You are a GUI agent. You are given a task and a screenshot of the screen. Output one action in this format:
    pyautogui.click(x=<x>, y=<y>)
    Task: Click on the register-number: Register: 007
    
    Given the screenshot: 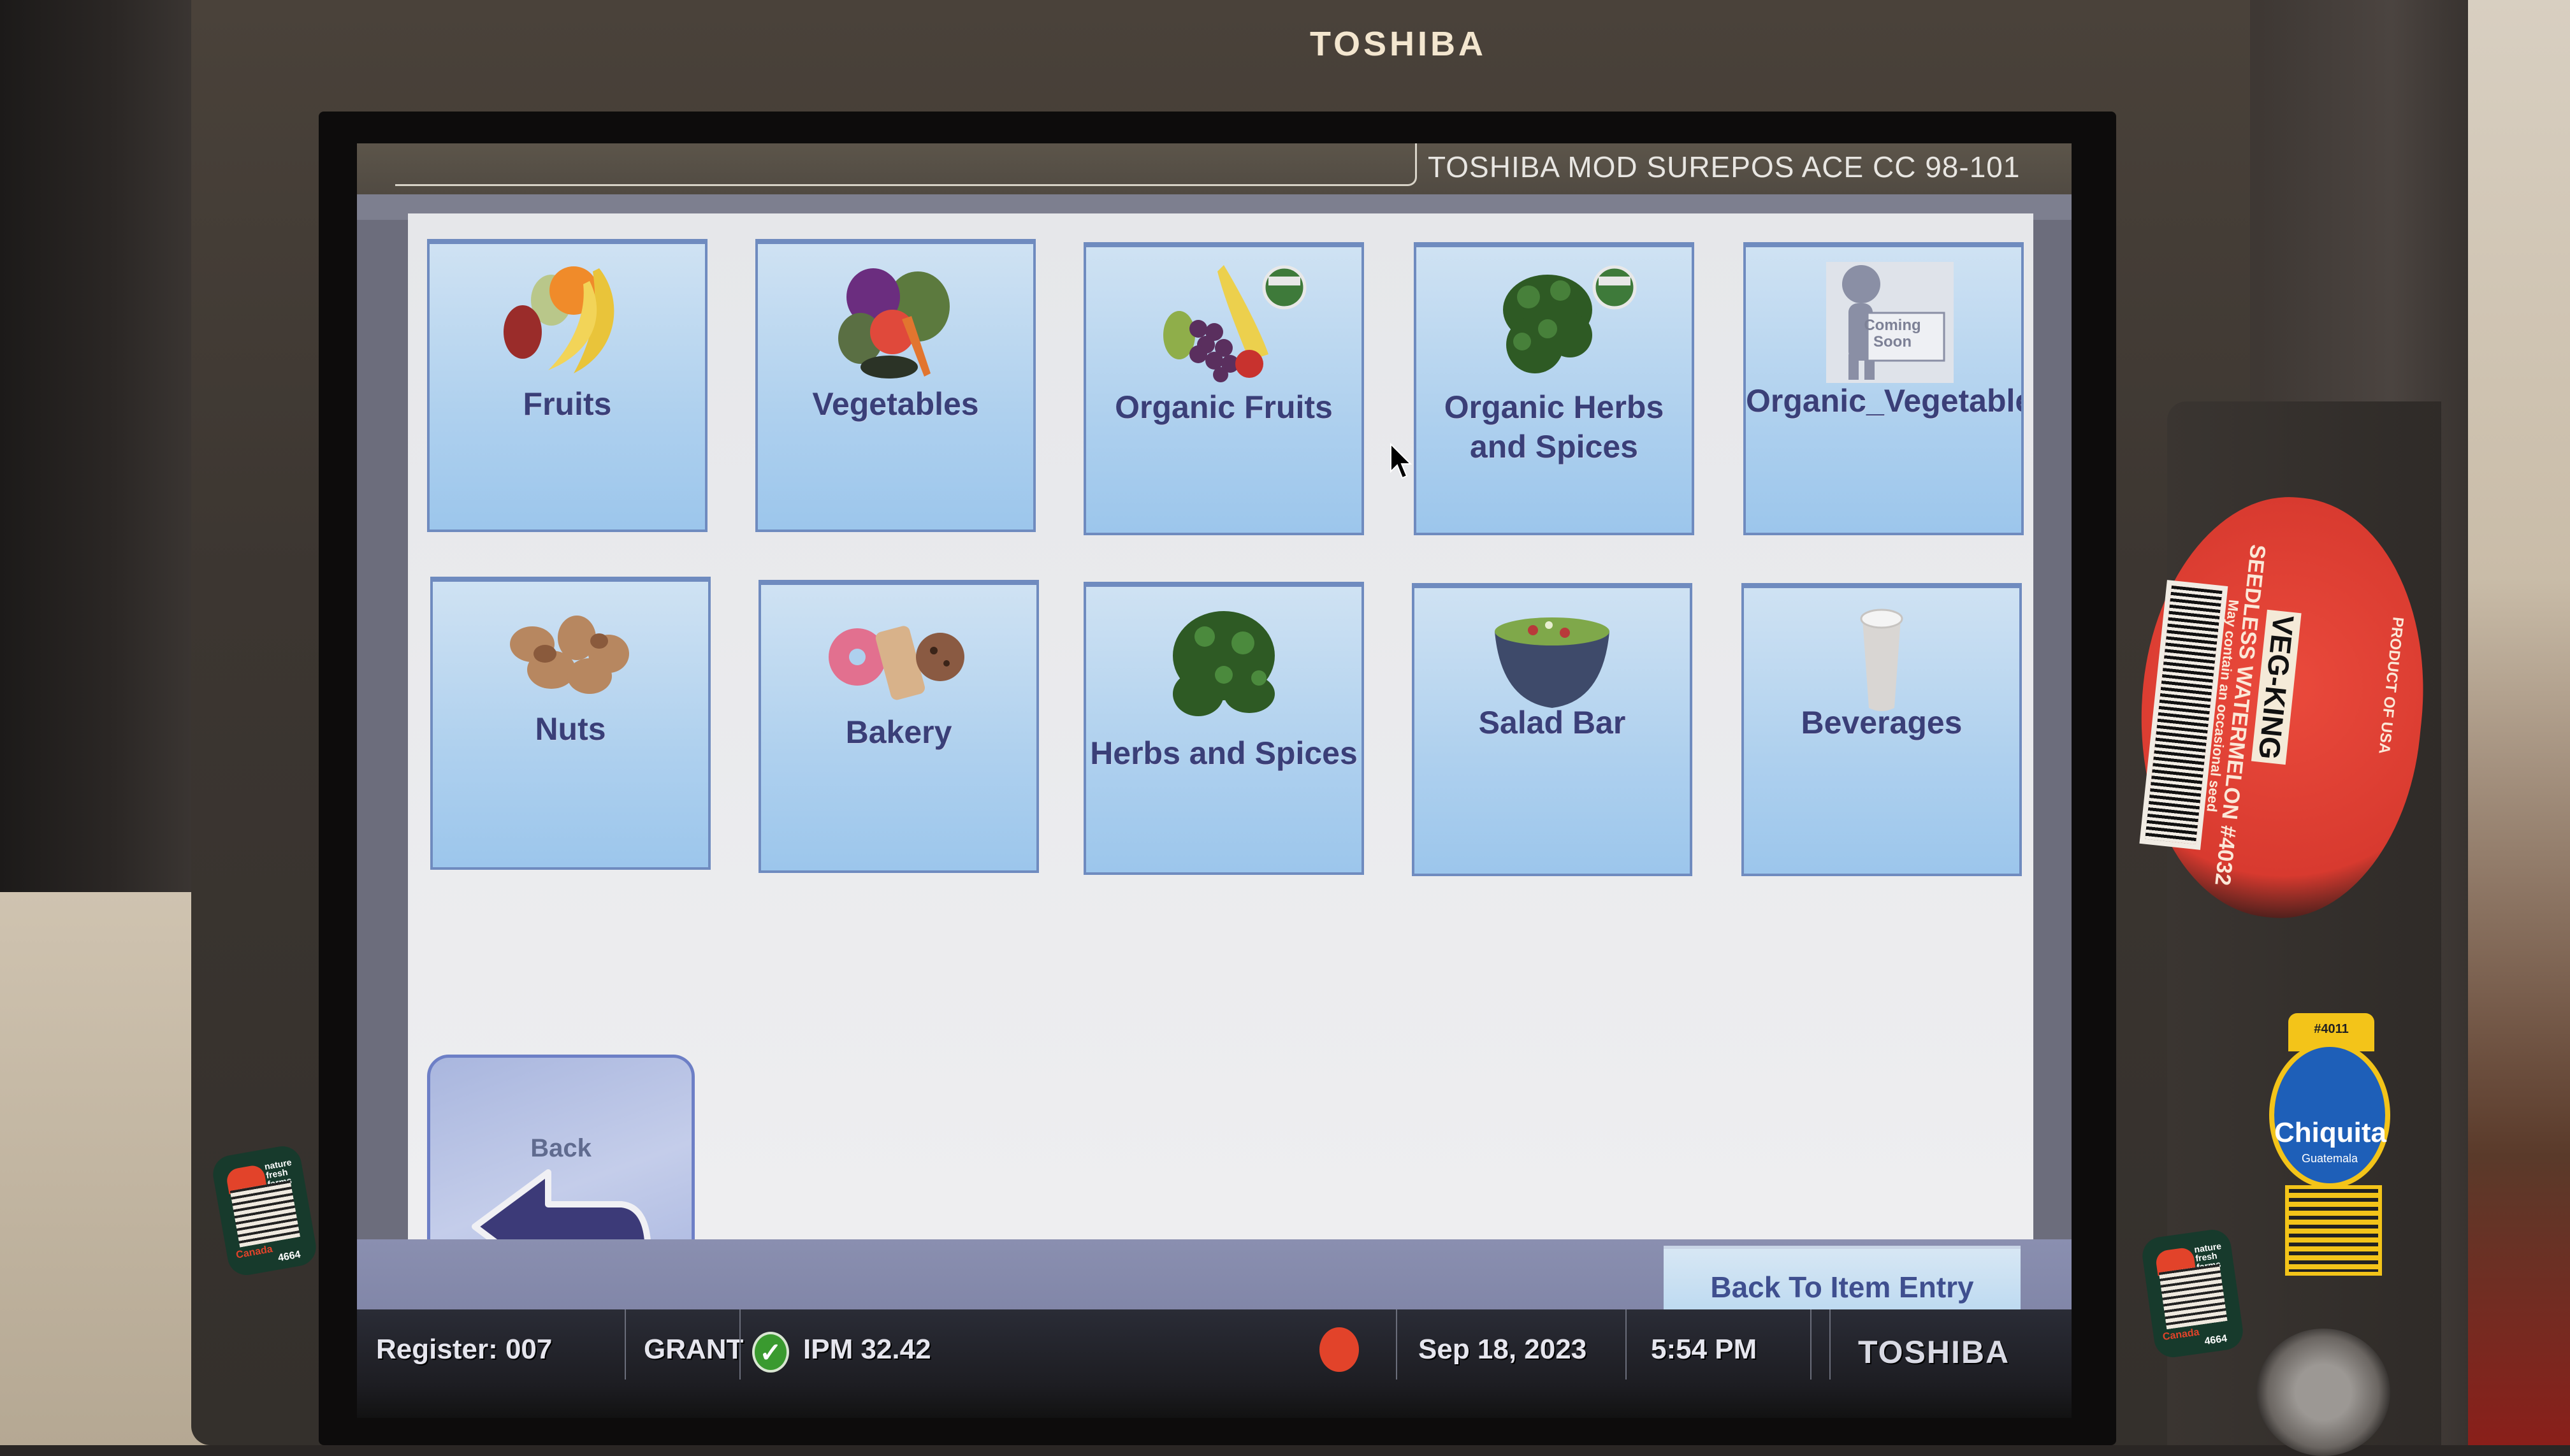 What is the action you would take?
    pyautogui.click(x=464, y=1349)
    